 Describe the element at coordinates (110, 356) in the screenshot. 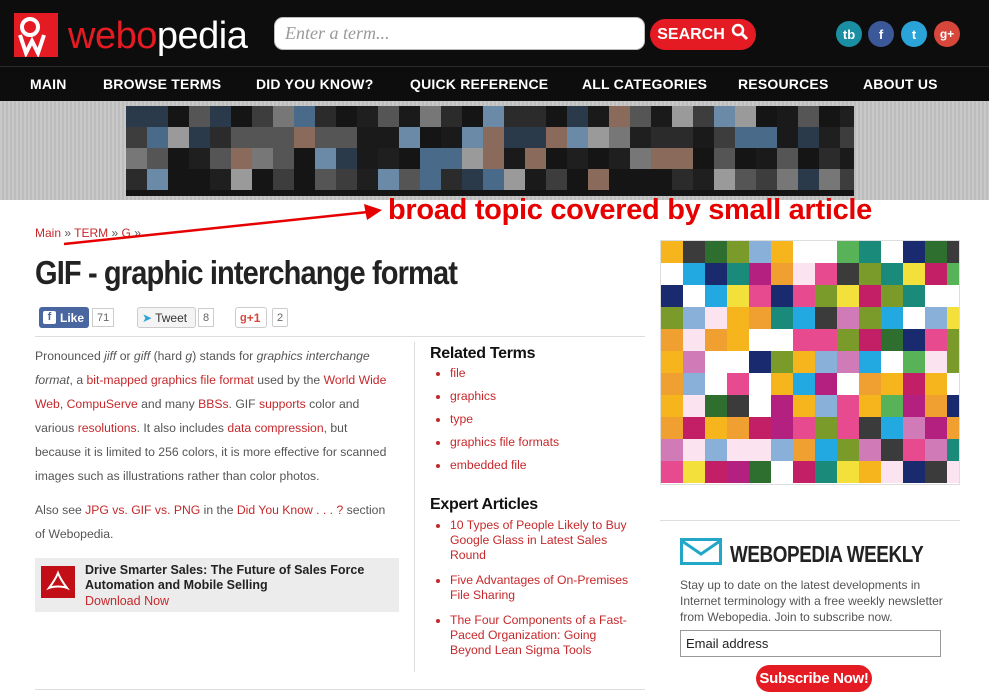

I see `text: jiff` at that location.